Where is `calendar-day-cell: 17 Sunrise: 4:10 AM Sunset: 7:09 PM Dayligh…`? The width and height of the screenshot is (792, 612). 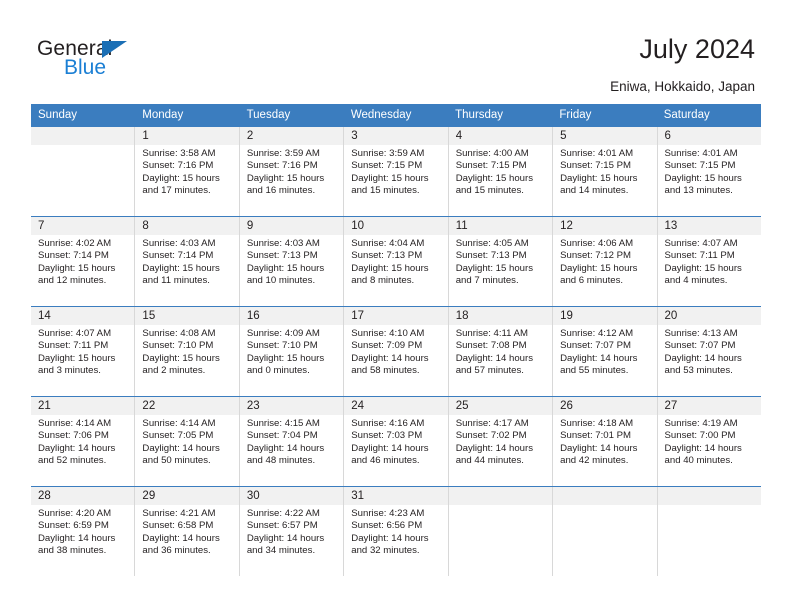
calendar-day-cell: 17 Sunrise: 4:10 AM Sunset: 7:09 PM Dayligh… is located at coordinates (396, 351).